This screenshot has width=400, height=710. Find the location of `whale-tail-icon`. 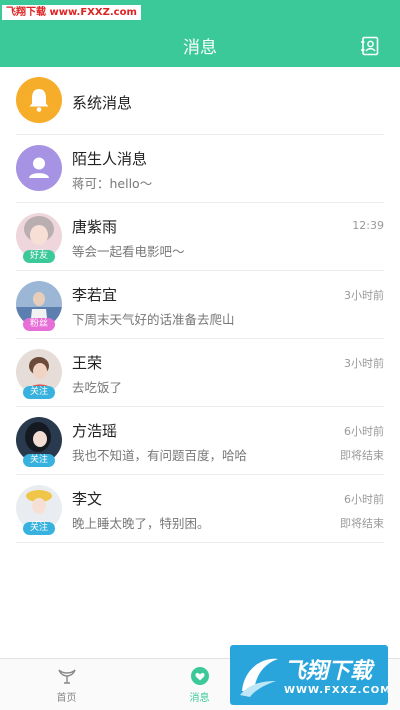

whale-tail-icon is located at coordinates (67, 676).